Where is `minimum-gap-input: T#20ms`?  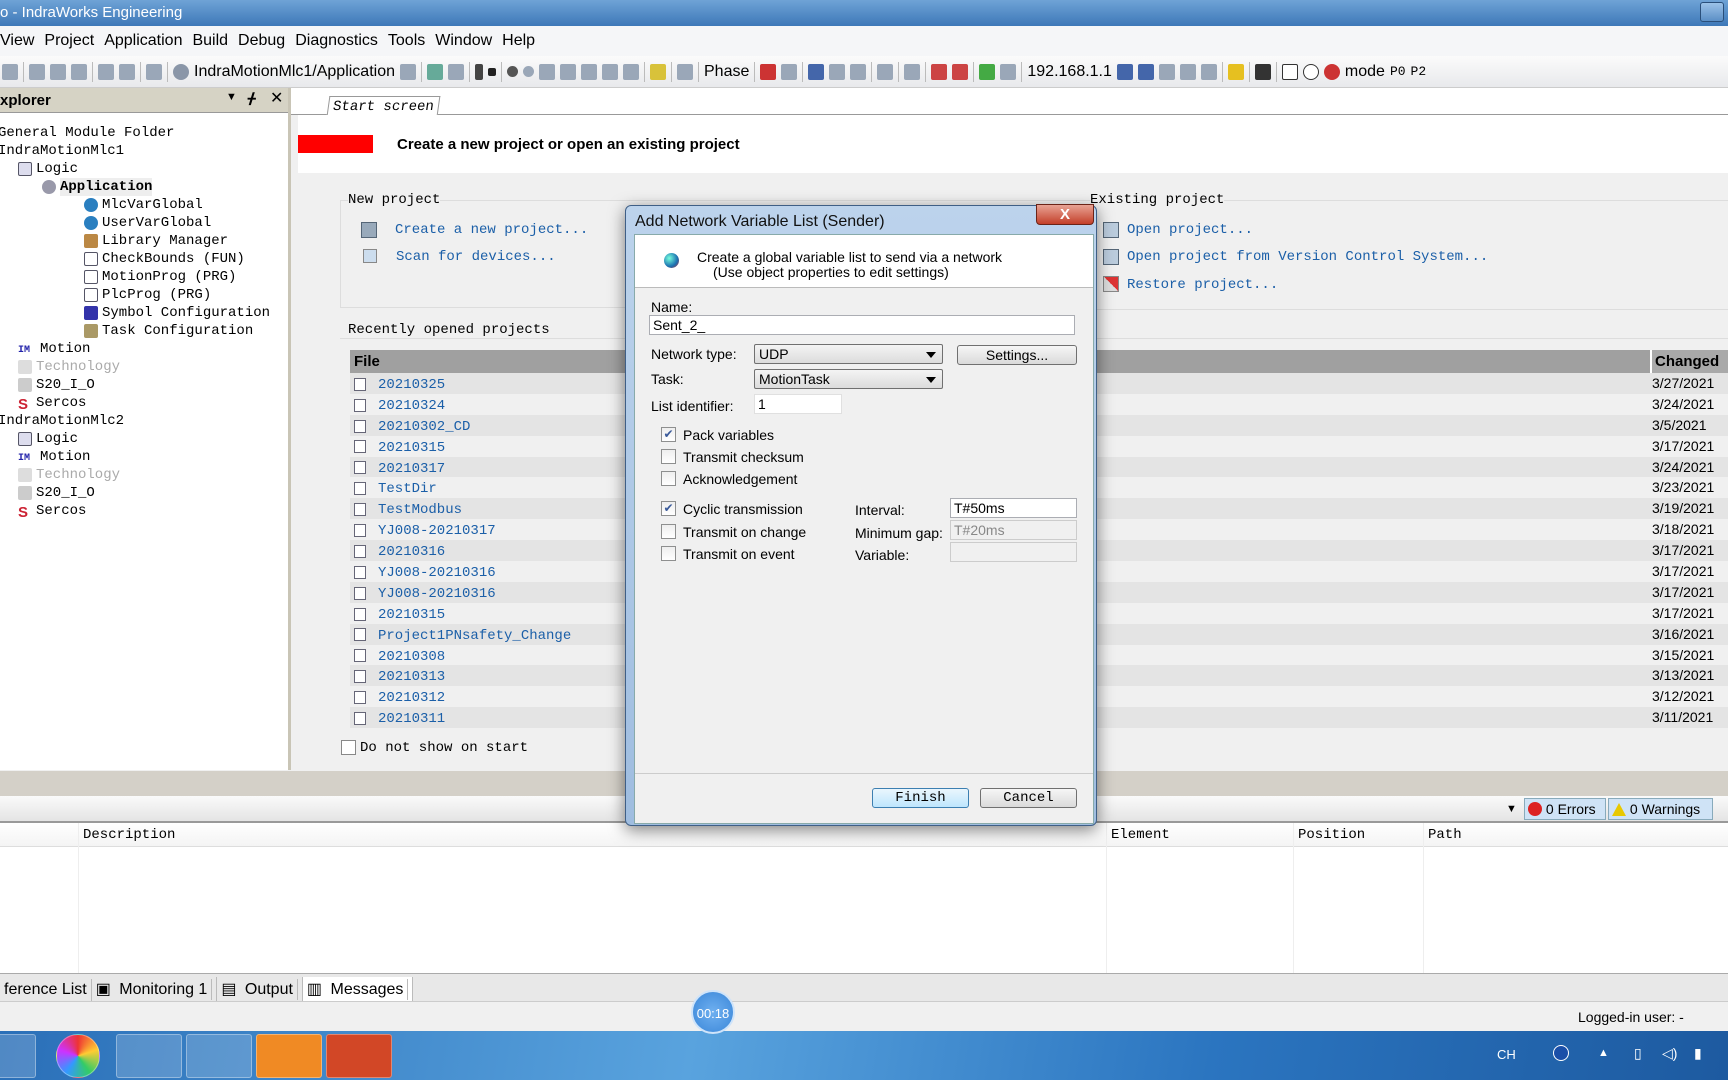 minimum-gap-input: T#20ms is located at coordinates (1013, 530).